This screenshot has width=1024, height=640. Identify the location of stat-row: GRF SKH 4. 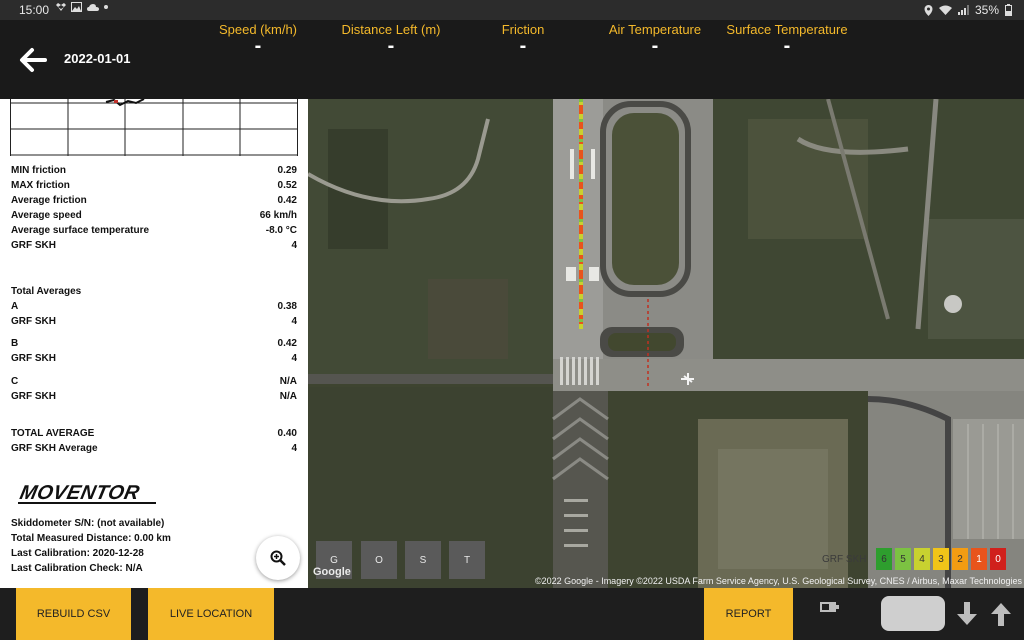
(154, 245).